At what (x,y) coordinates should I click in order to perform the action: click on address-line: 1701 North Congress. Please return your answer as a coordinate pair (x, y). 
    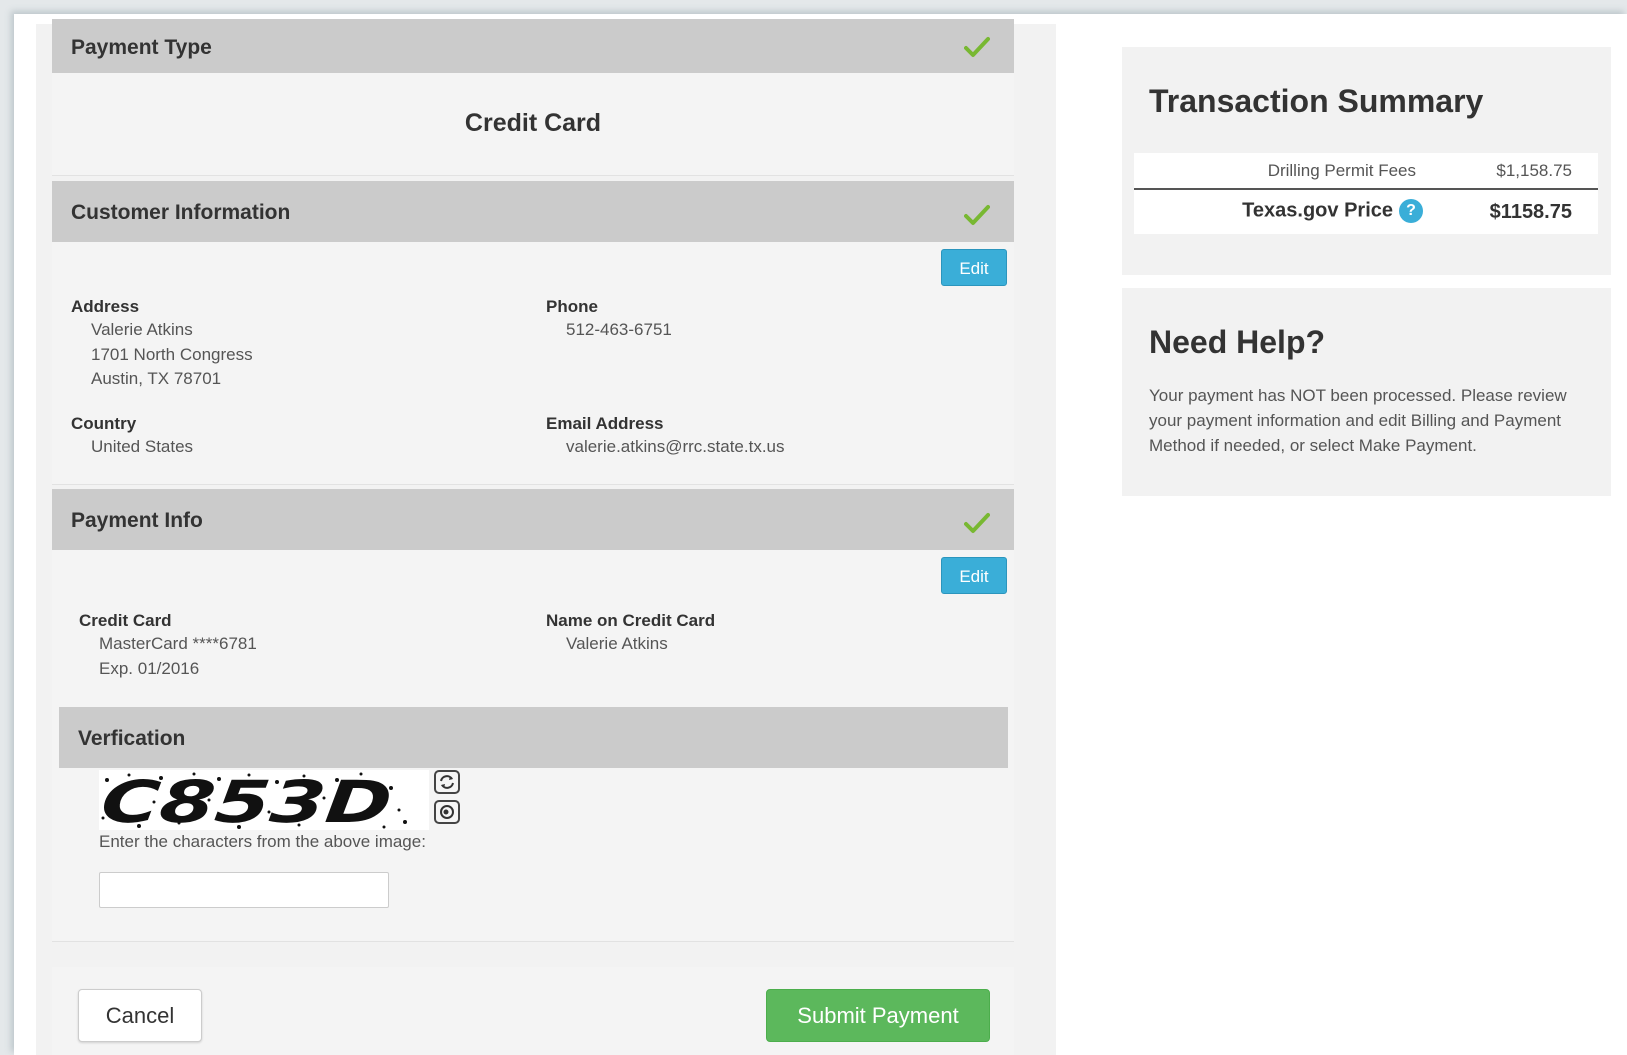
    Looking at the image, I should click on (172, 354).